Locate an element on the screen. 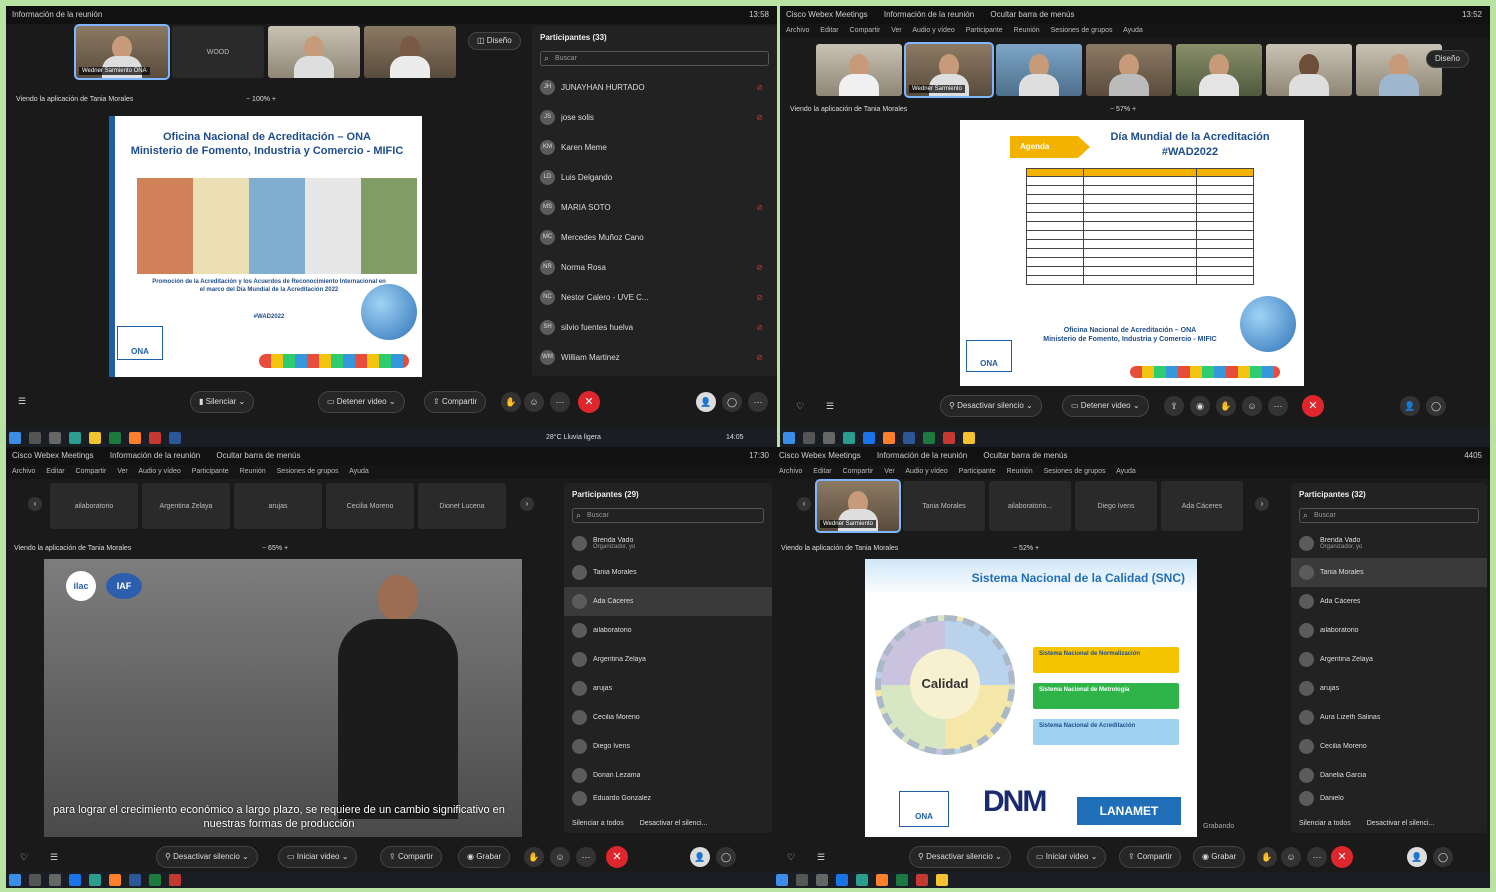 This screenshot has width=1496, height=892. video-thumbnail: Ada Cáceres is located at coordinates (1202, 506).